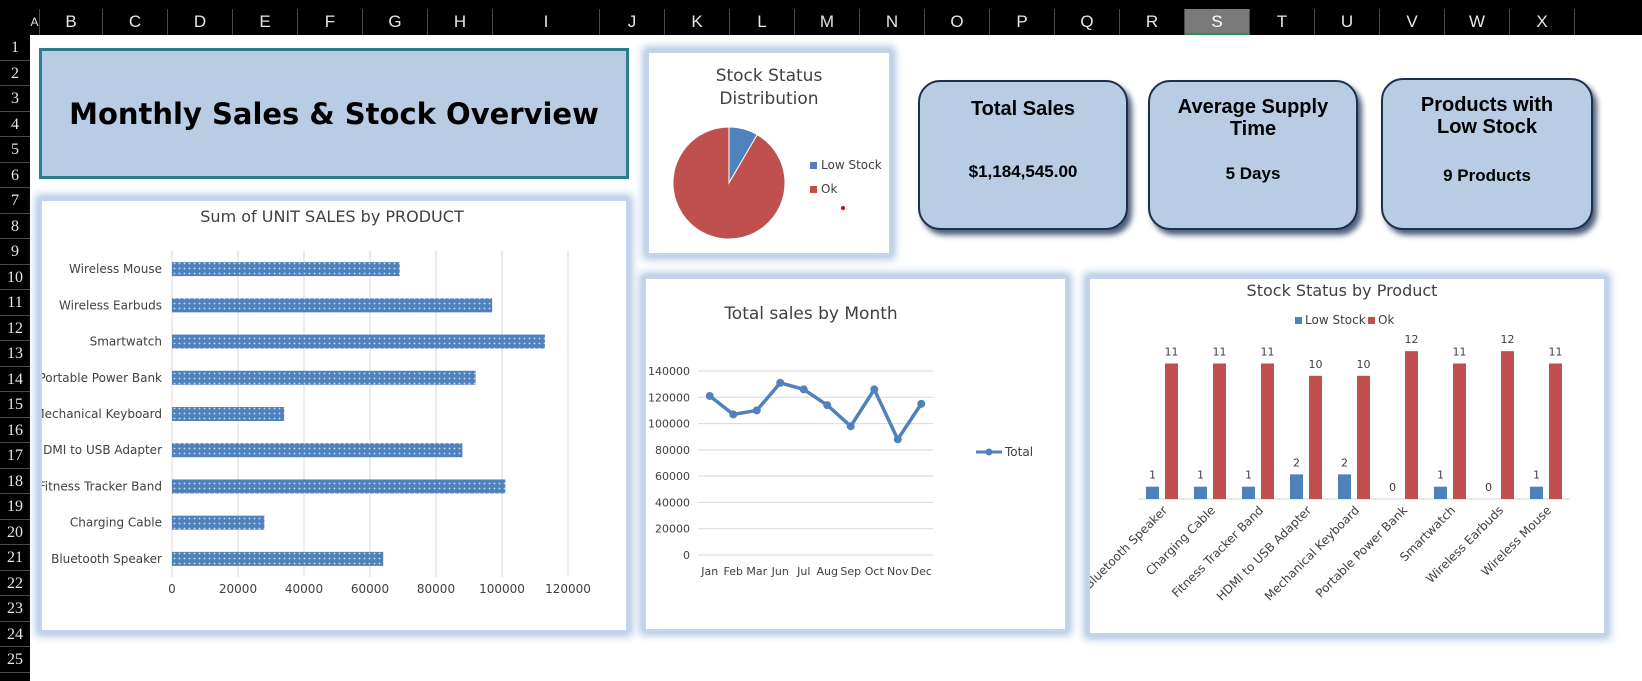 This screenshot has width=1642, height=681. Describe the element at coordinates (15, 405) in the screenshot. I see `row-header-15: 15` at that location.